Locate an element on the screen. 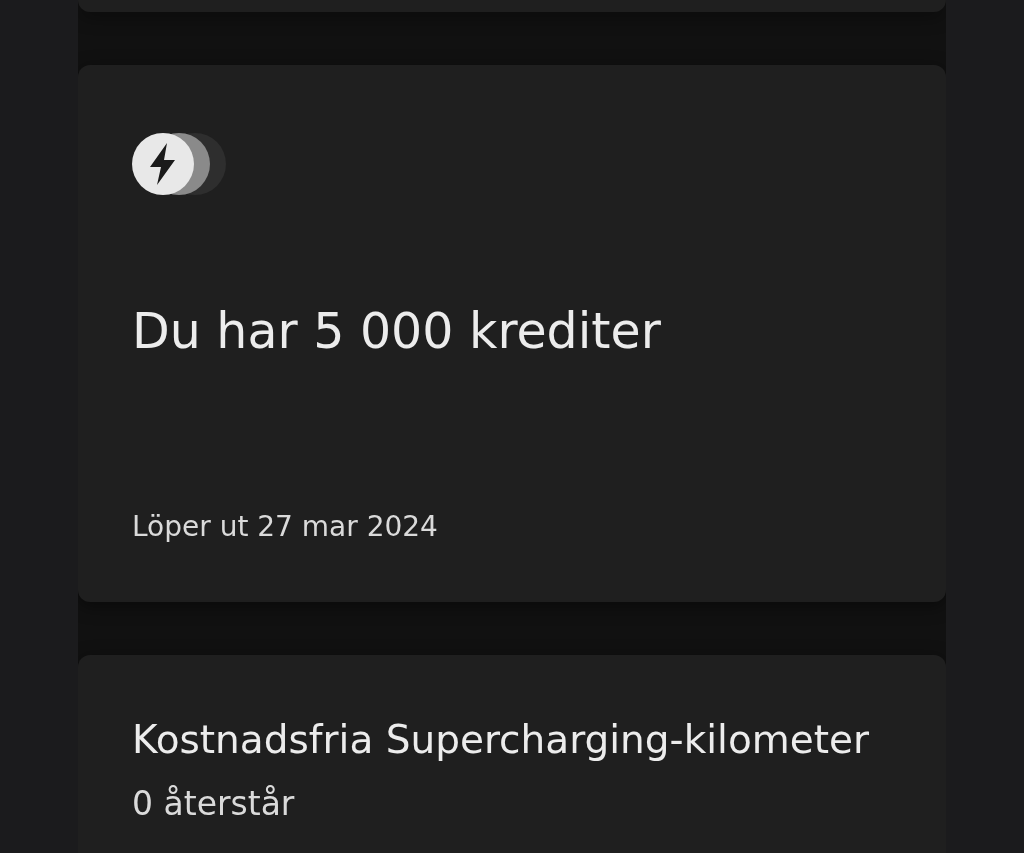 This screenshot has height=853, width=1024. expiry-date-text: Löper ut 27 mar 2024 is located at coordinates (285, 527).